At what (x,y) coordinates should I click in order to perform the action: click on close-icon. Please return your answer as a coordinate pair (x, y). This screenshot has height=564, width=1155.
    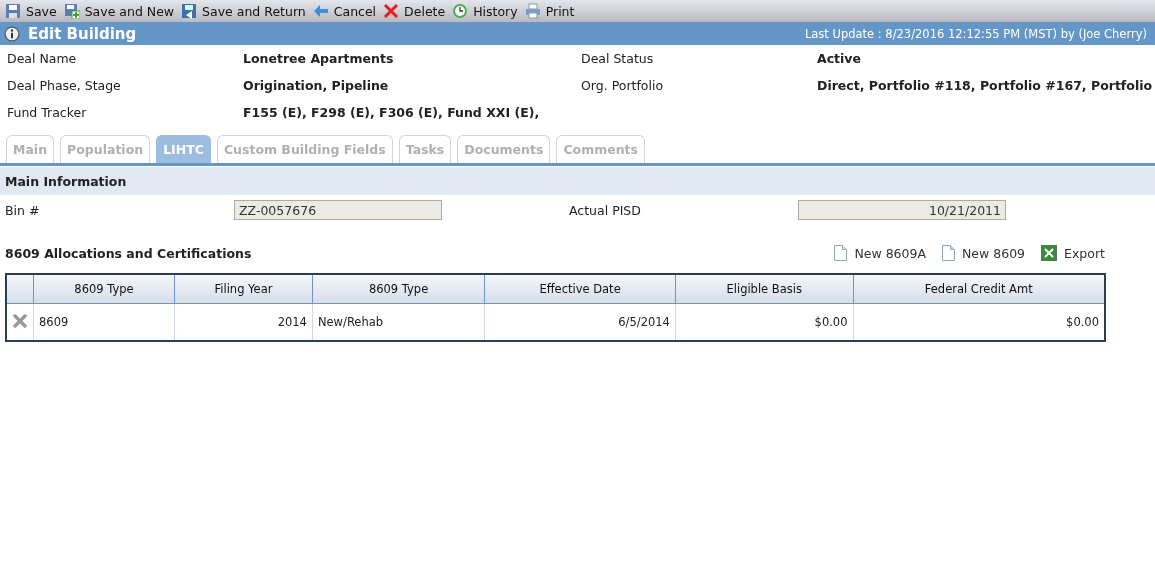
    Looking at the image, I should click on (391, 11).